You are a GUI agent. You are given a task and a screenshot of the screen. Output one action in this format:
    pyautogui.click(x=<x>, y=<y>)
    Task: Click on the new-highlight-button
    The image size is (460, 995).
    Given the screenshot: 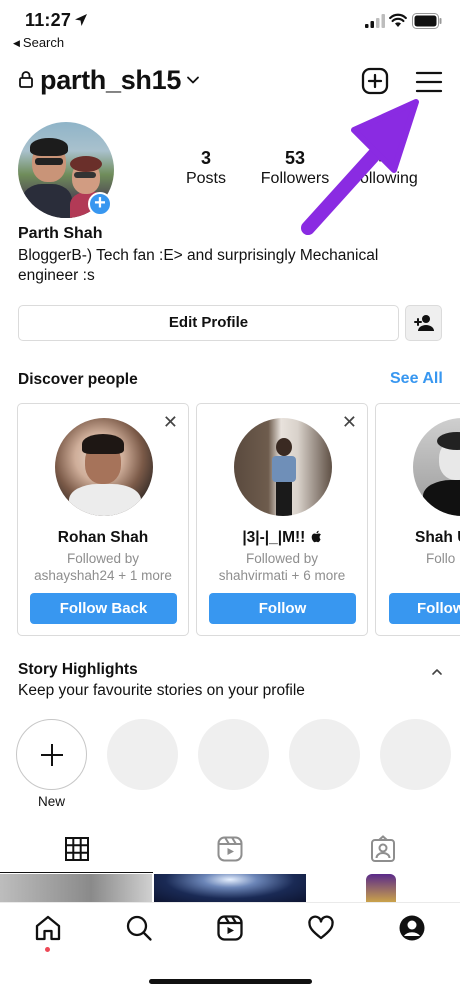 What is the action you would take?
    pyautogui.click(x=51, y=754)
    